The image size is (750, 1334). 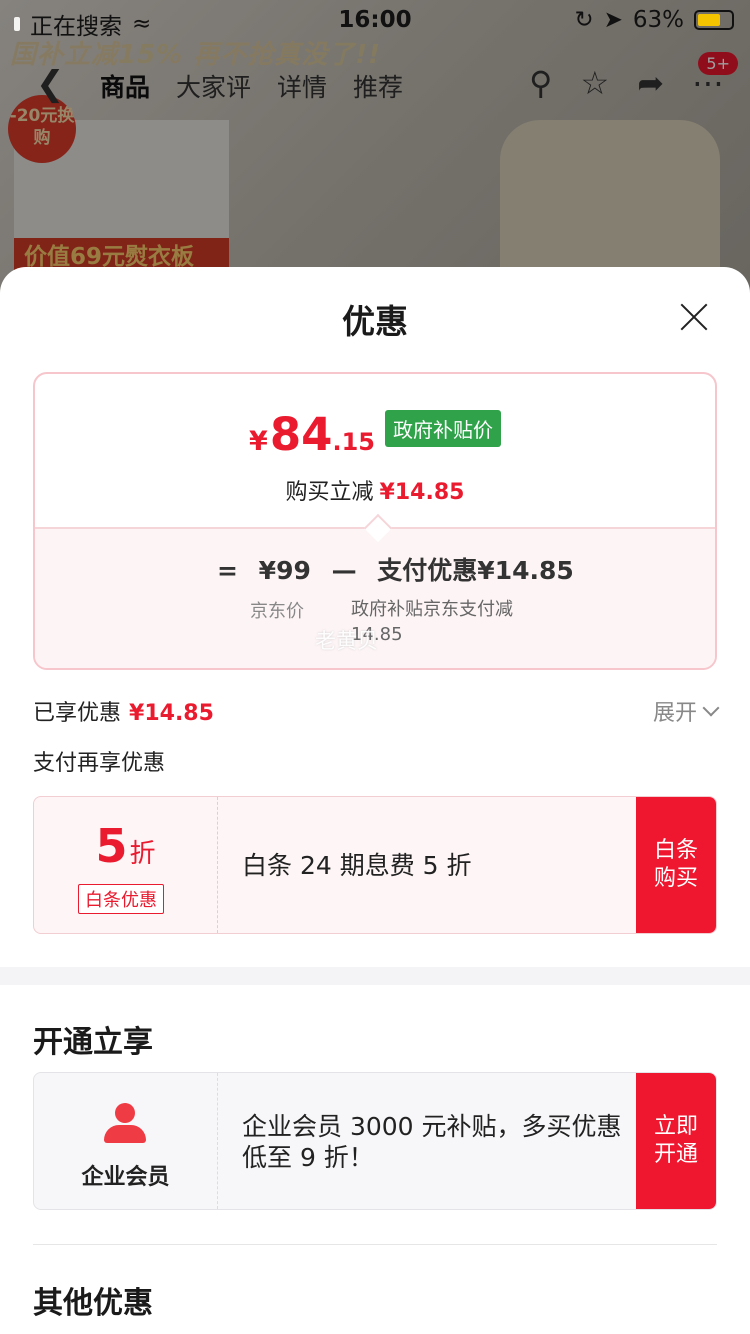 I want to click on section-divider, so click(x=375, y=976).